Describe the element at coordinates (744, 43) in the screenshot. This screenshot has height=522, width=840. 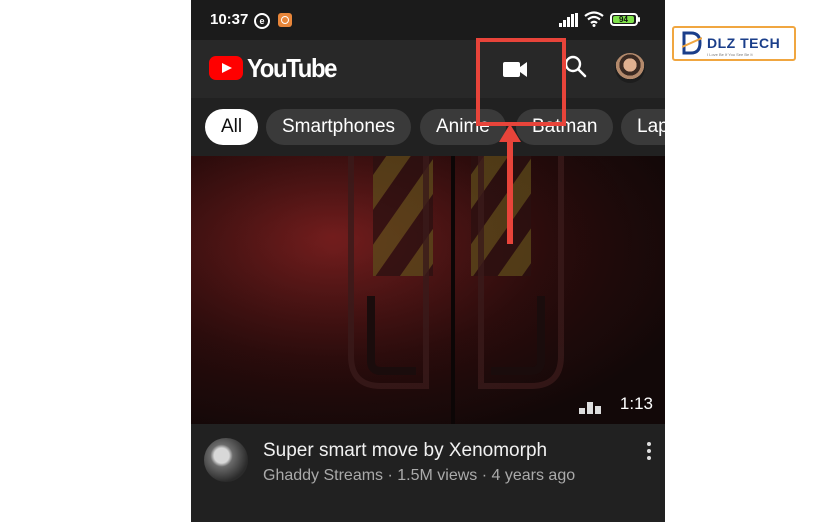
I see `watermark-text: DLZ TECH` at that location.